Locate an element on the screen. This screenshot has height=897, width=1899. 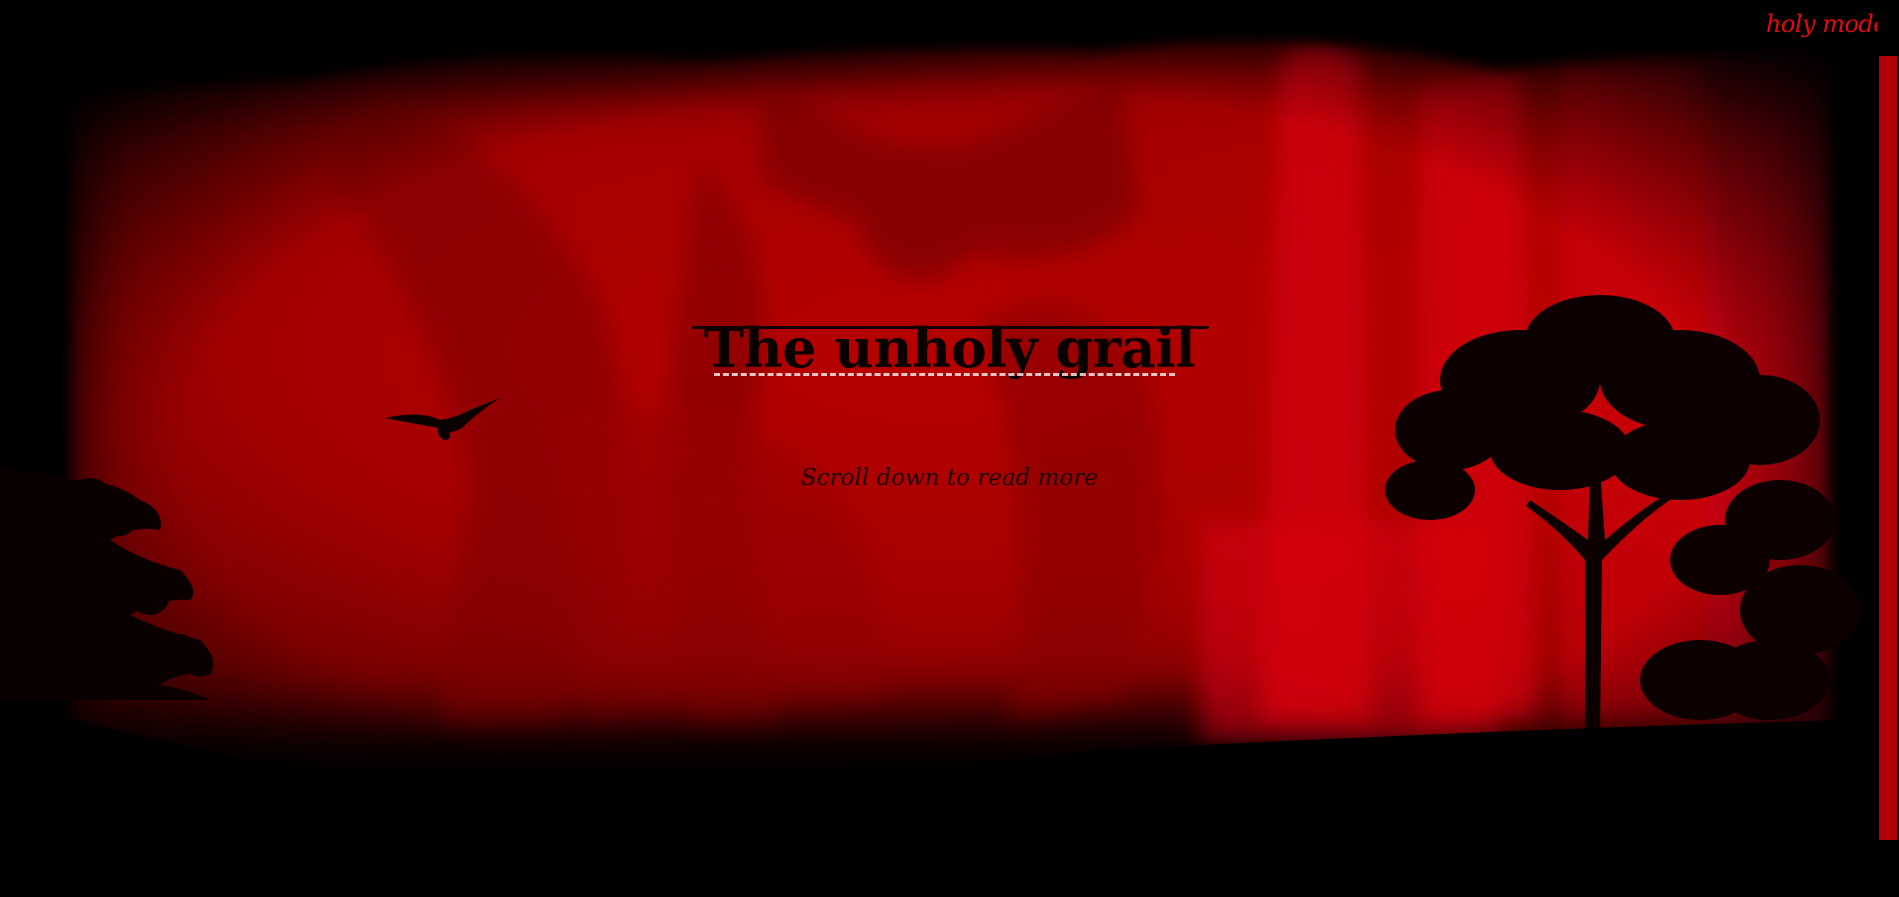
scrollbar-thumb is located at coordinates (1888, 448).